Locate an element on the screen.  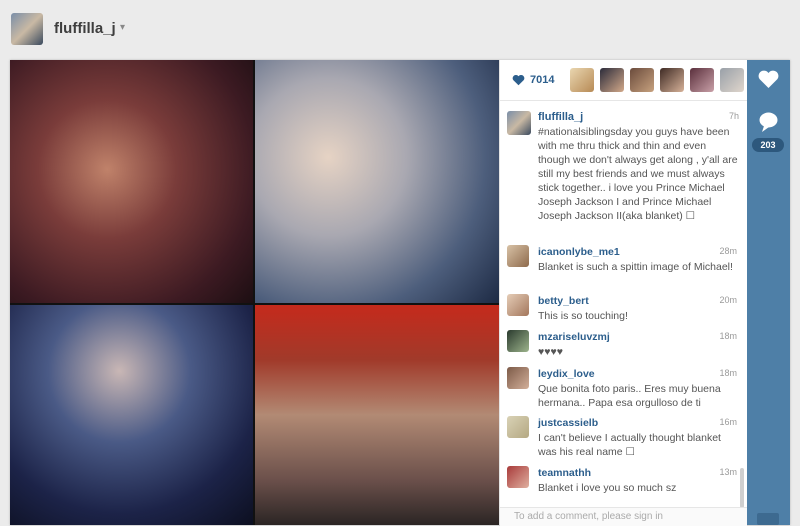
comment-username: teamnathh is located at coordinates (564, 473).